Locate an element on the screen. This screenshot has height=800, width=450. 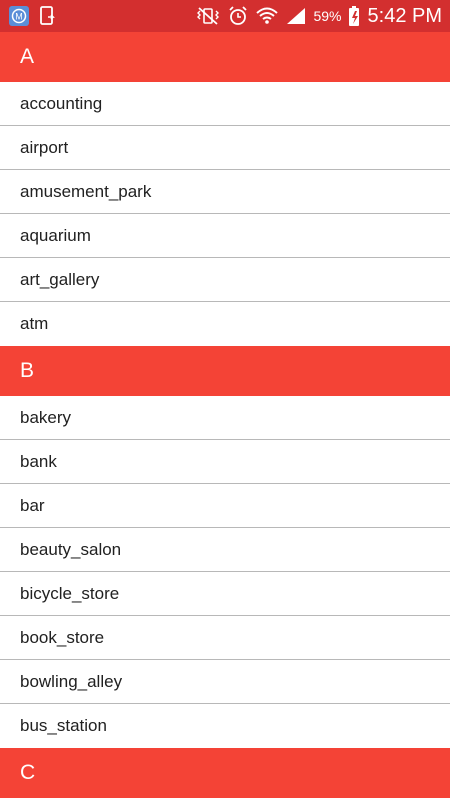
list-item-book-store: book_store is located at coordinates (225, 638).